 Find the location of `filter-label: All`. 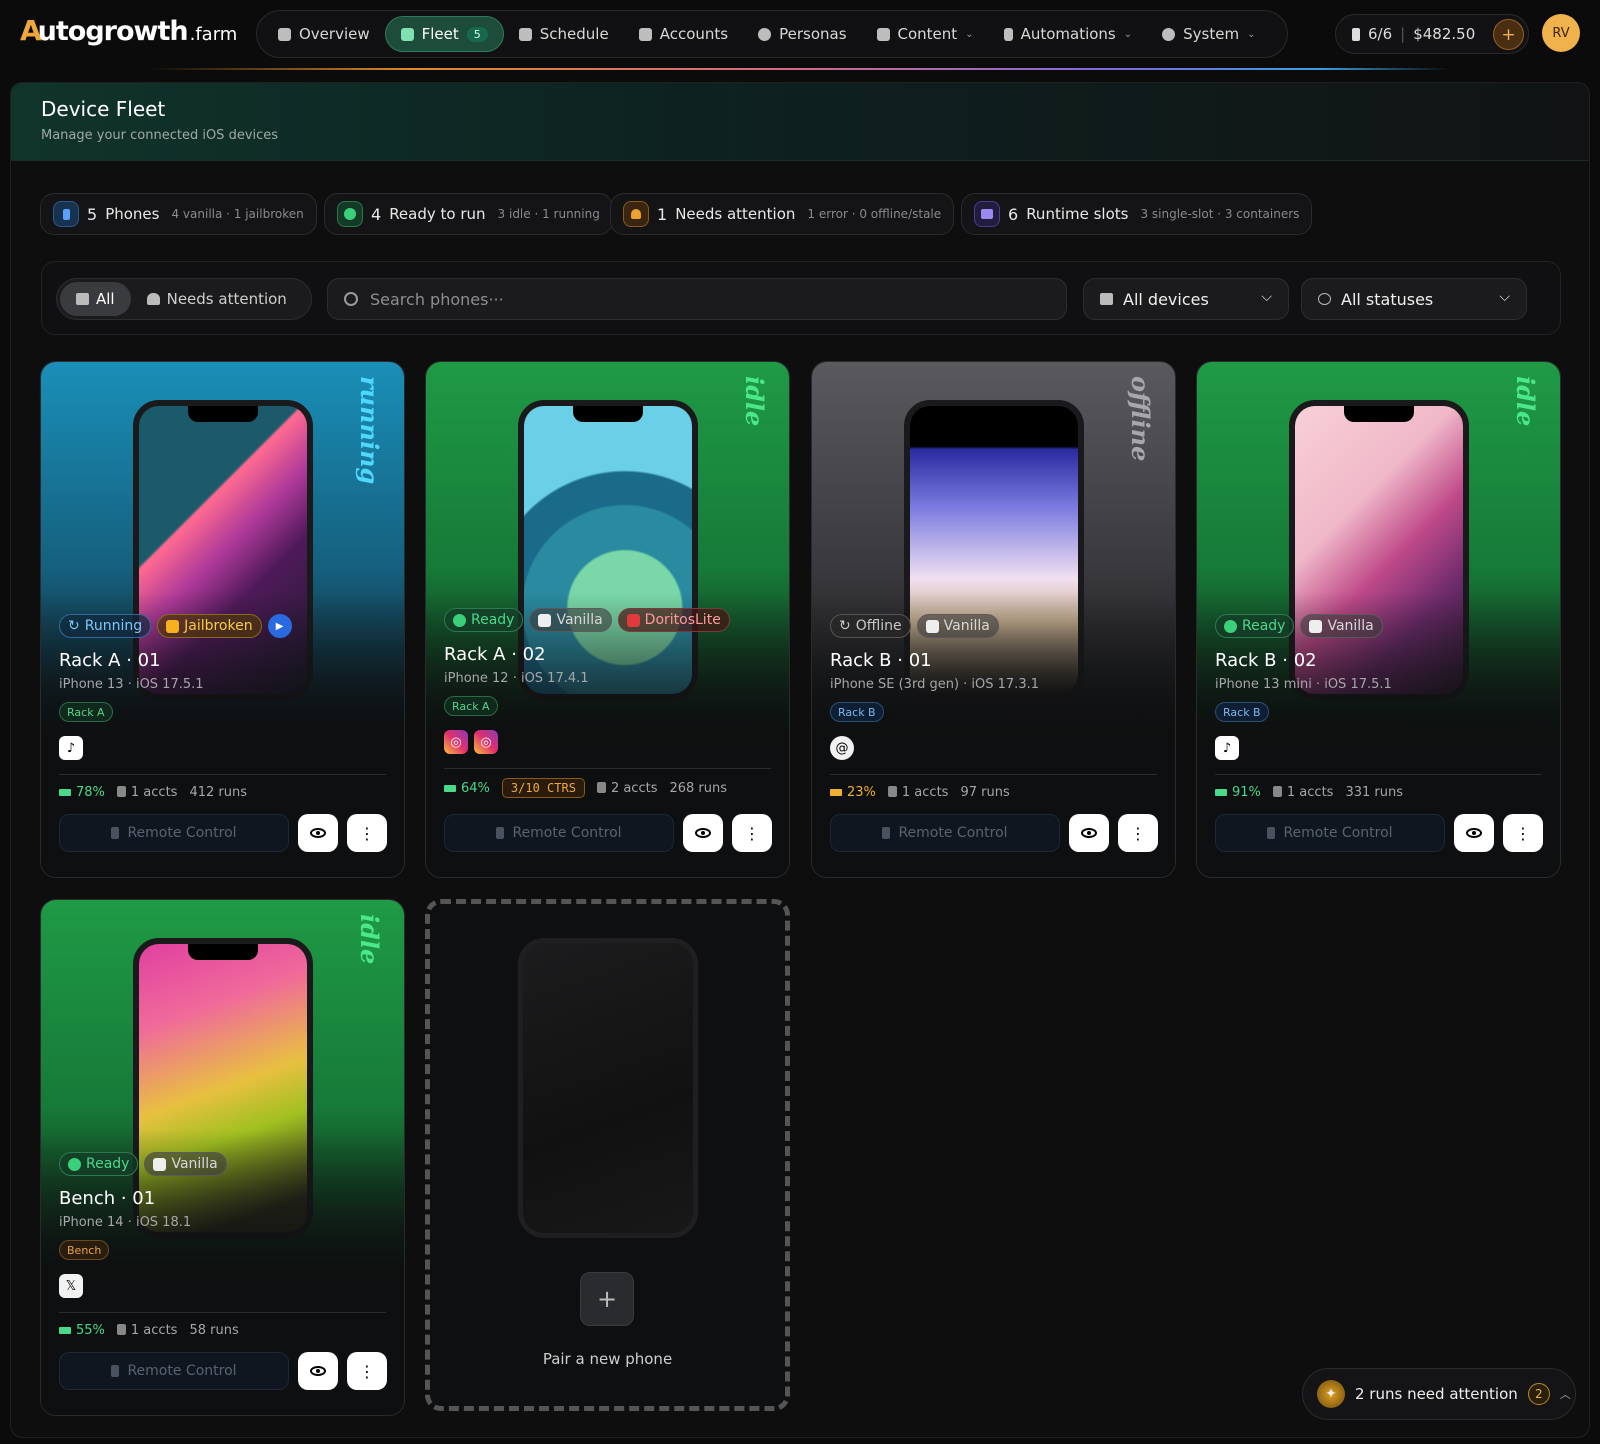

filter-label: All is located at coordinates (105, 299).